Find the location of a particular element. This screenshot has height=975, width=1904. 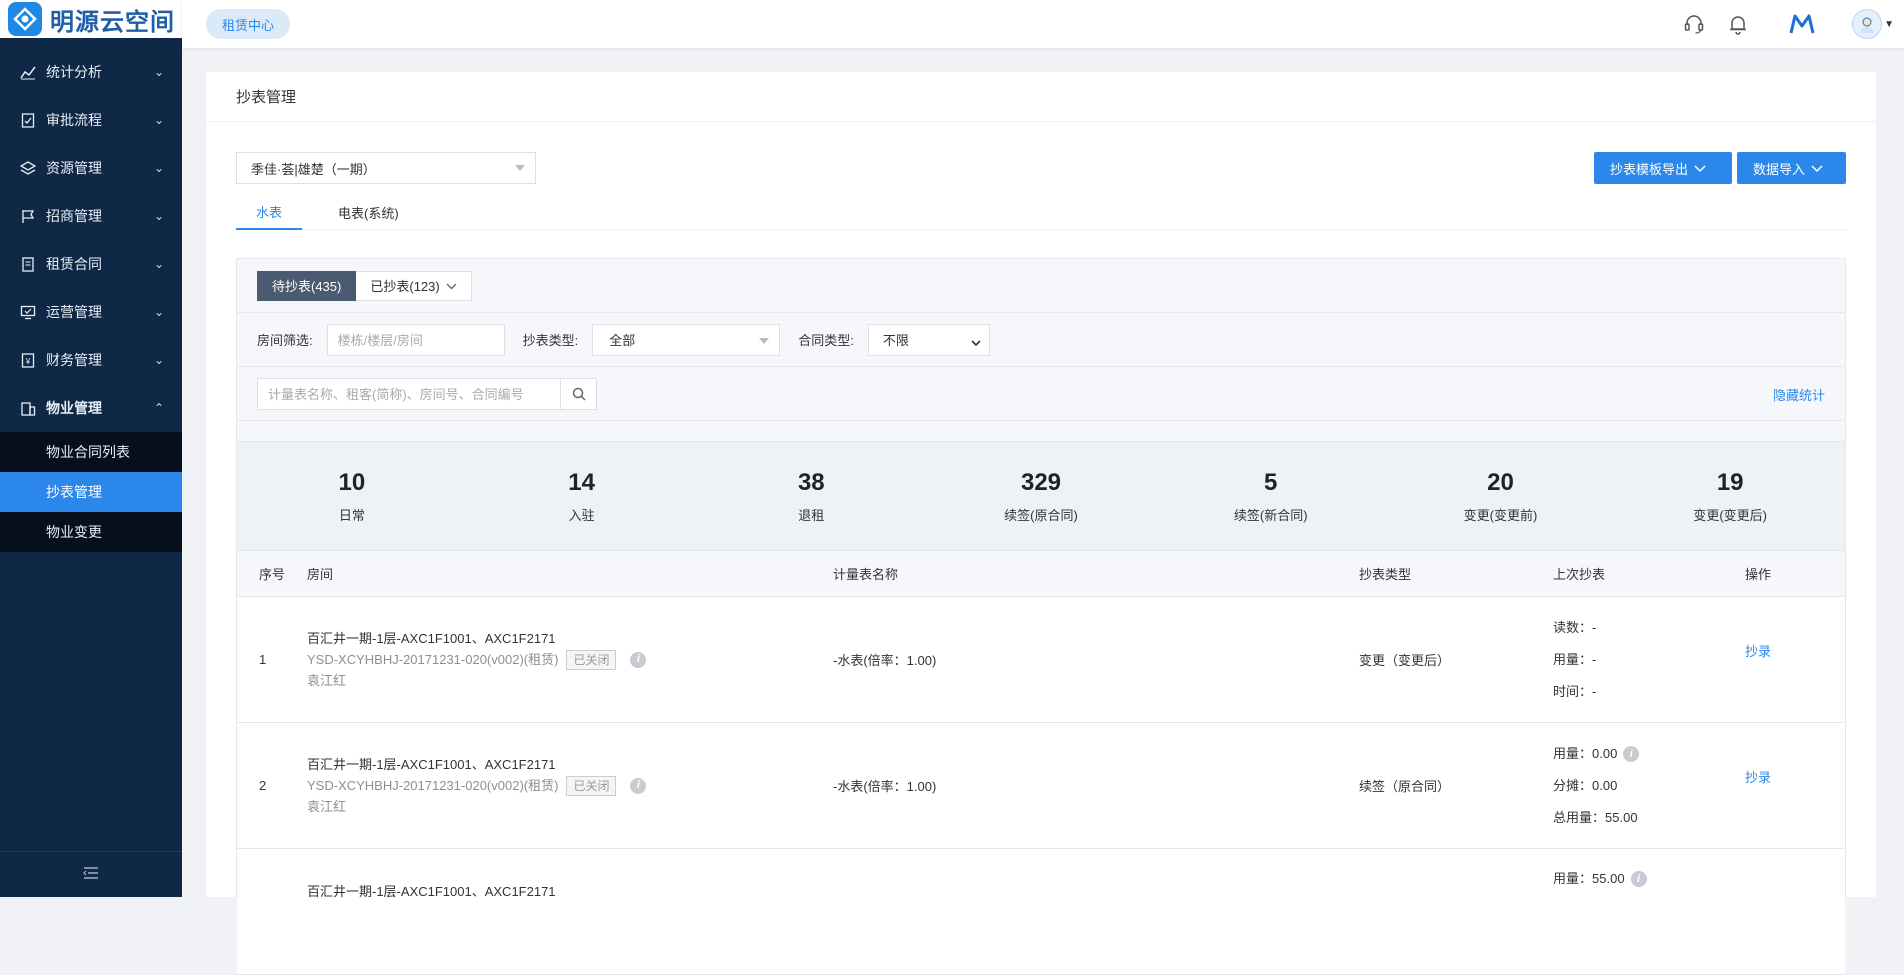

sidebar-item-stats: 统计分析 ⌄ is located at coordinates (91, 72).